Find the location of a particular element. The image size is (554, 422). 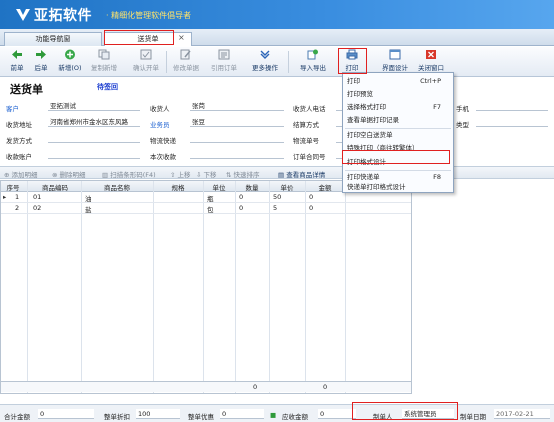

view-product-button: ▤ 查看商品详情 is located at coordinates (301, 174).